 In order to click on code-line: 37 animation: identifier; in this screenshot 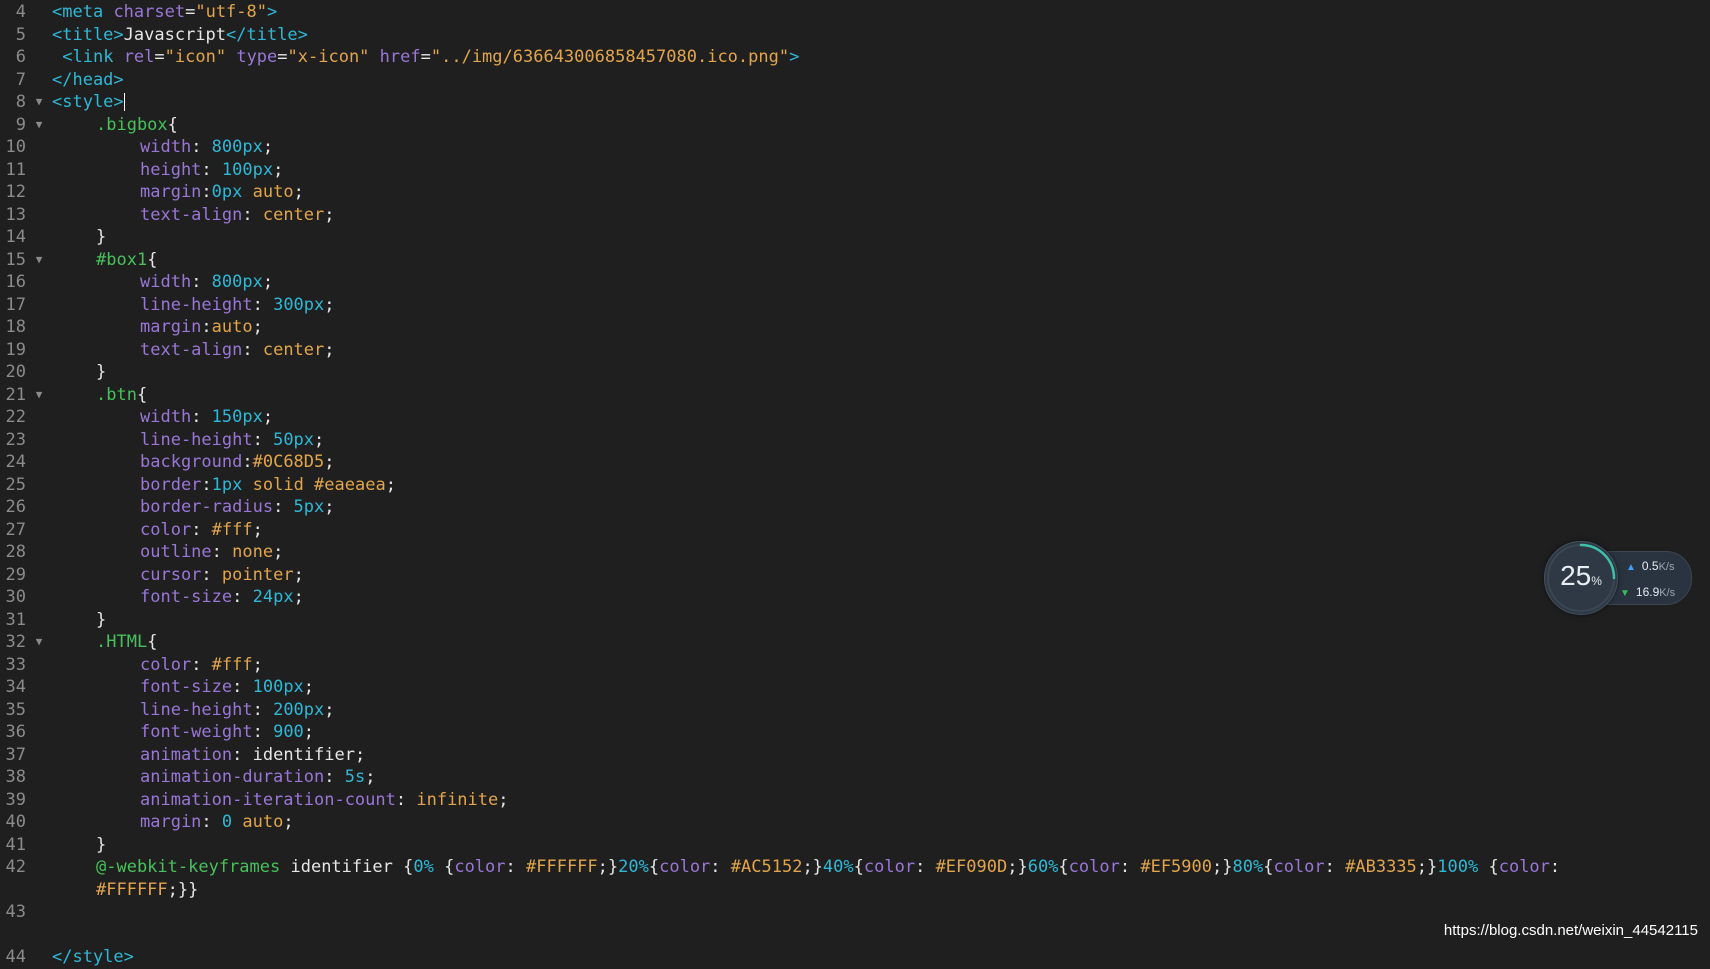, I will do `click(855, 755)`.